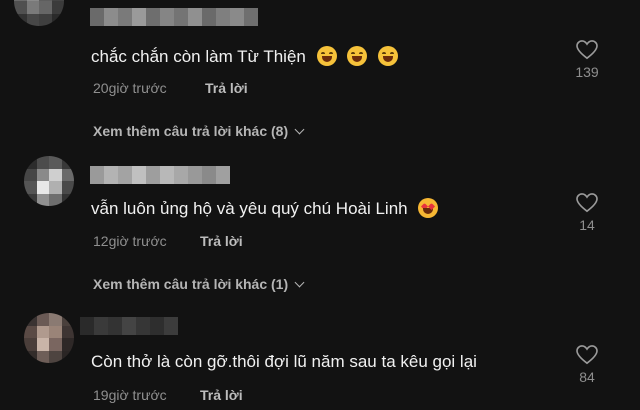 This screenshot has width=640, height=410. I want to click on view-more-replies: Xem thêm câu trả lời khác (1), so click(199, 284).